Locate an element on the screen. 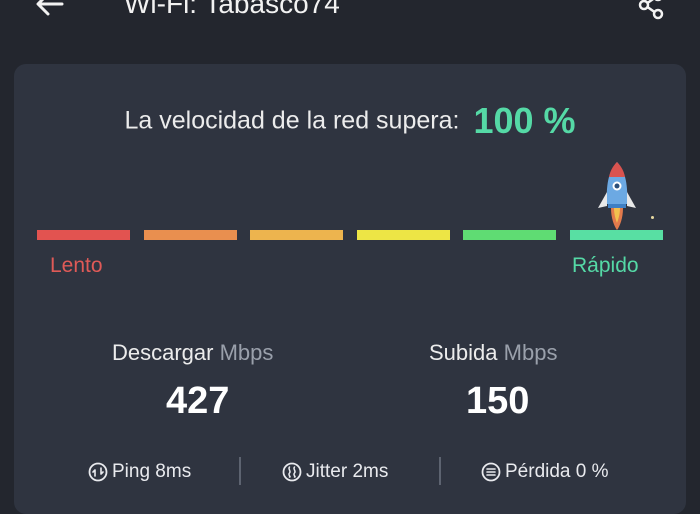 The image size is (700, 514). upload-label: Subida Mbps is located at coordinates (493, 353).